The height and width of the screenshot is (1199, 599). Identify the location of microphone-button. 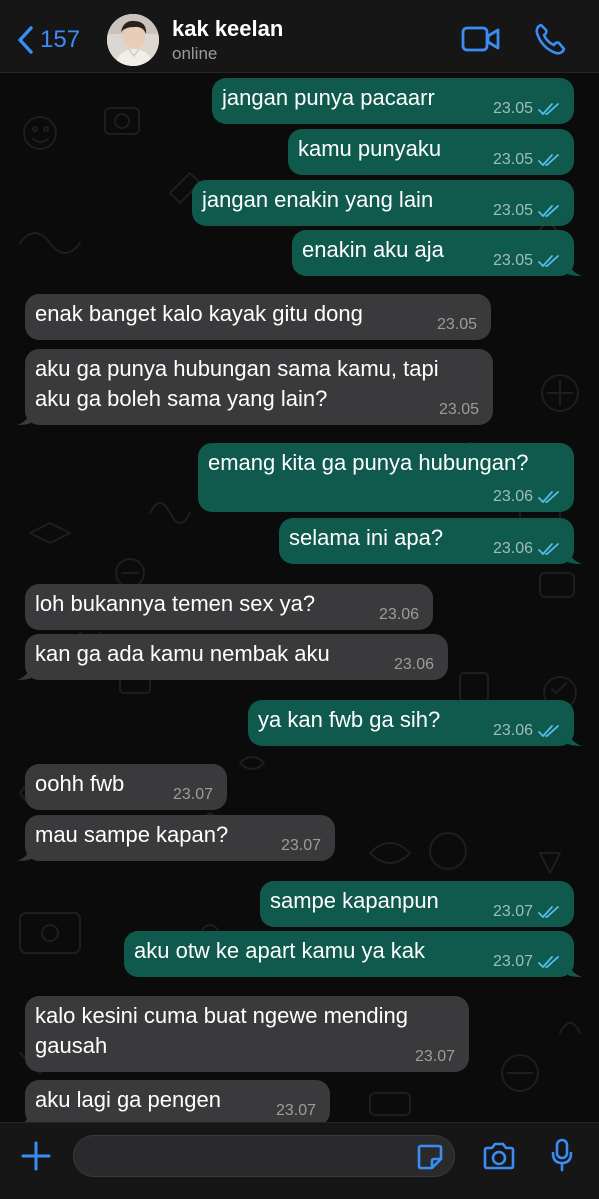
(562, 1157).